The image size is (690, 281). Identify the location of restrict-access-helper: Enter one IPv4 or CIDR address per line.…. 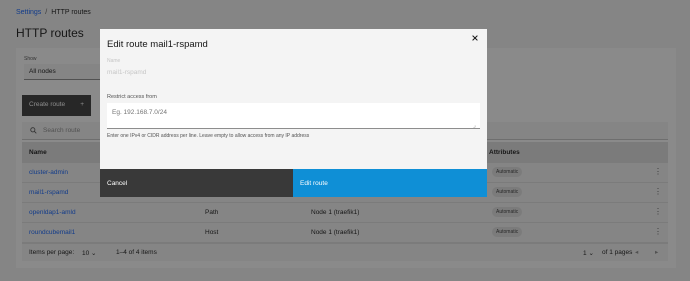
(208, 136).